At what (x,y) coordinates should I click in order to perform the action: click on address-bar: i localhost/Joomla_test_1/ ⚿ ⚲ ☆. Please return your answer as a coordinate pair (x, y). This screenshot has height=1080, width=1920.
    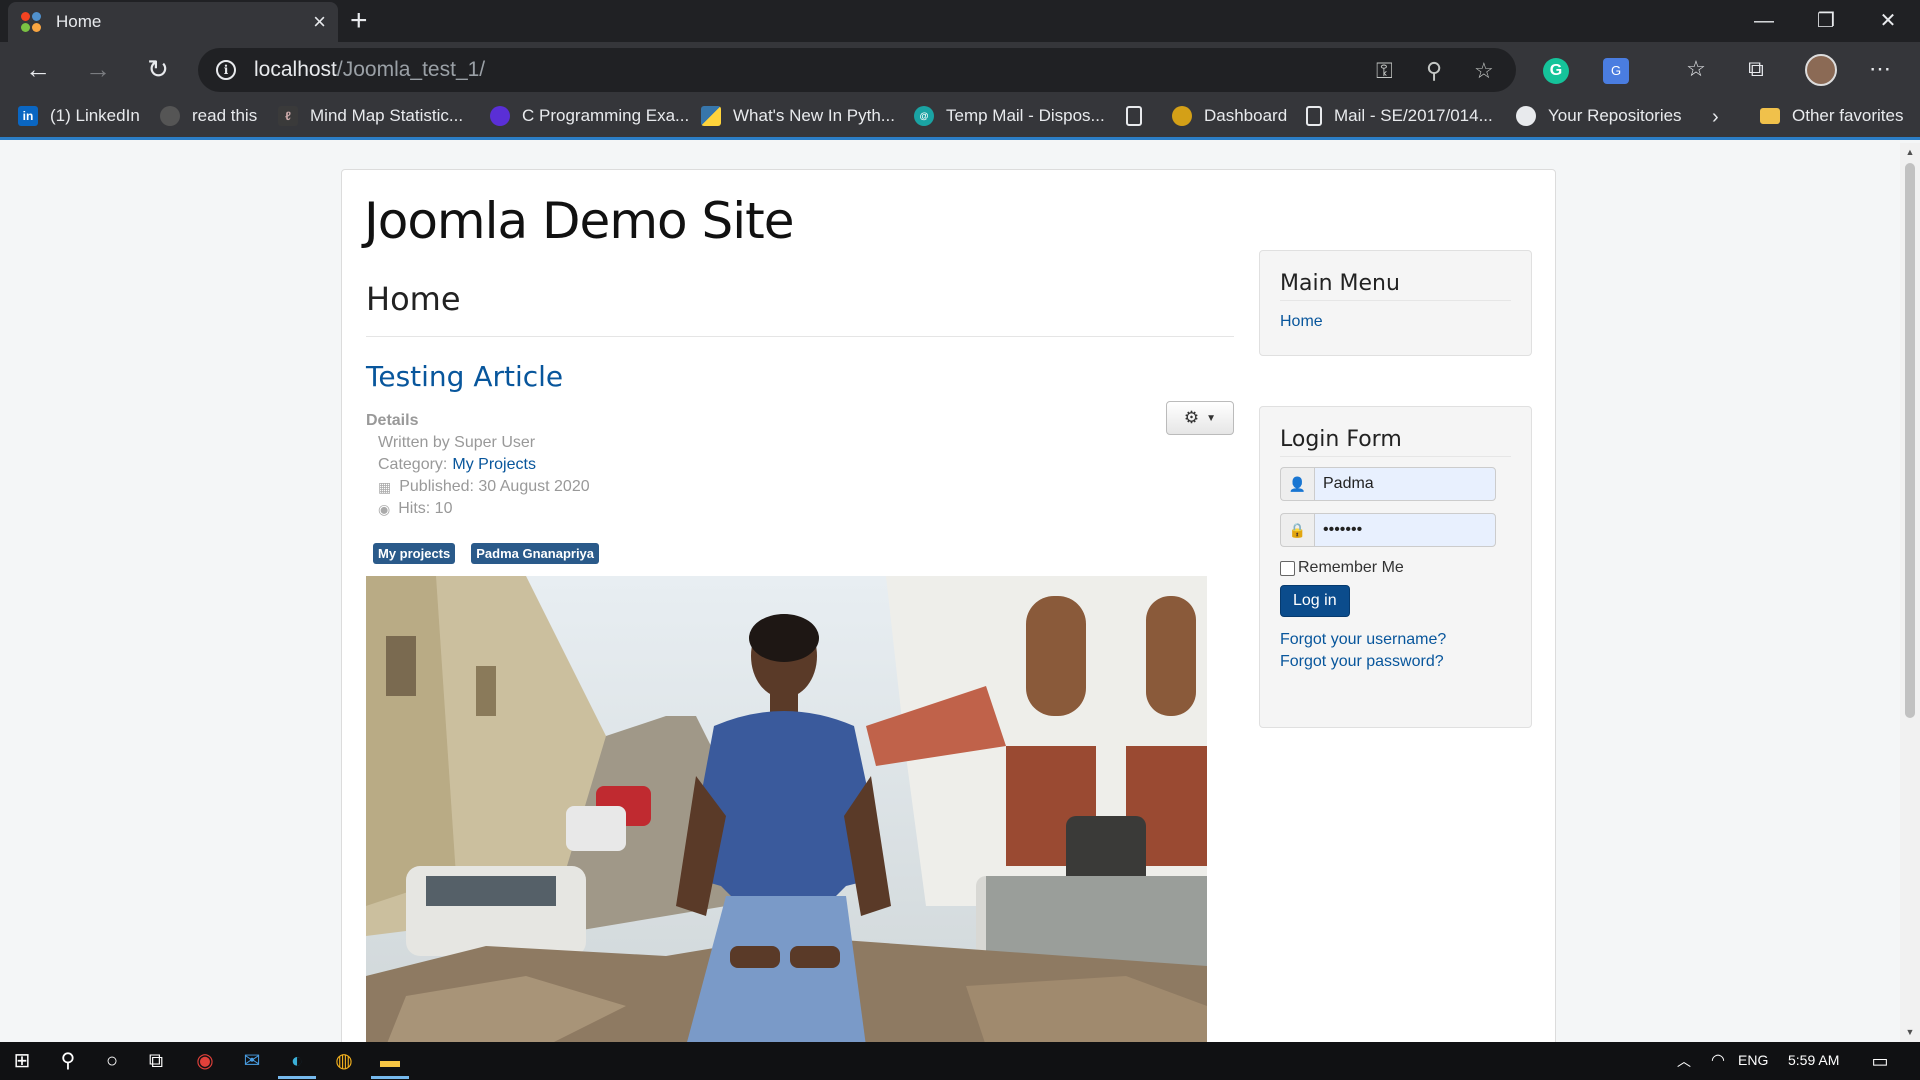
    Looking at the image, I should click on (857, 70).